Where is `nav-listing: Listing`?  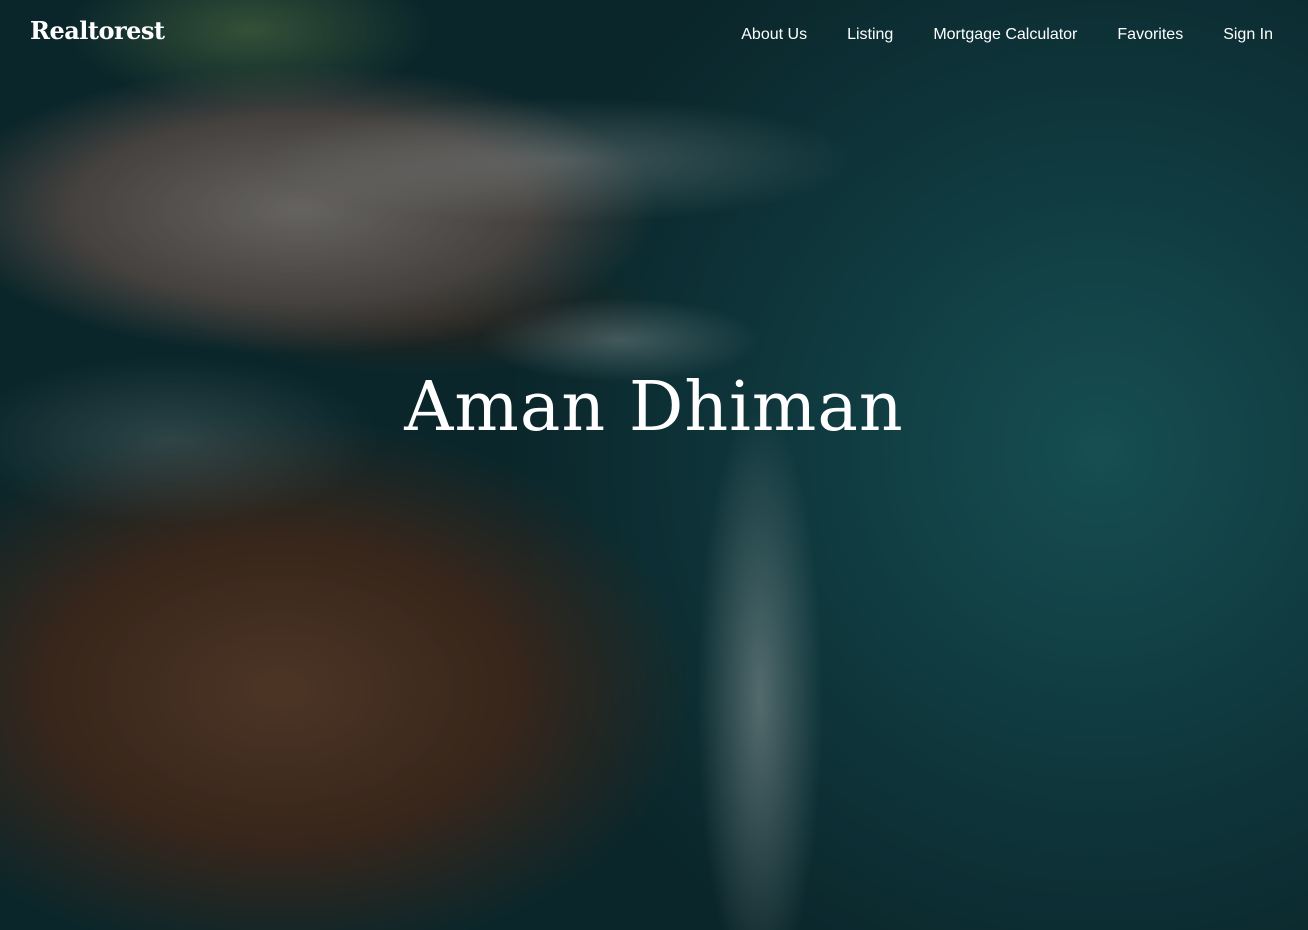 nav-listing: Listing is located at coordinates (870, 35).